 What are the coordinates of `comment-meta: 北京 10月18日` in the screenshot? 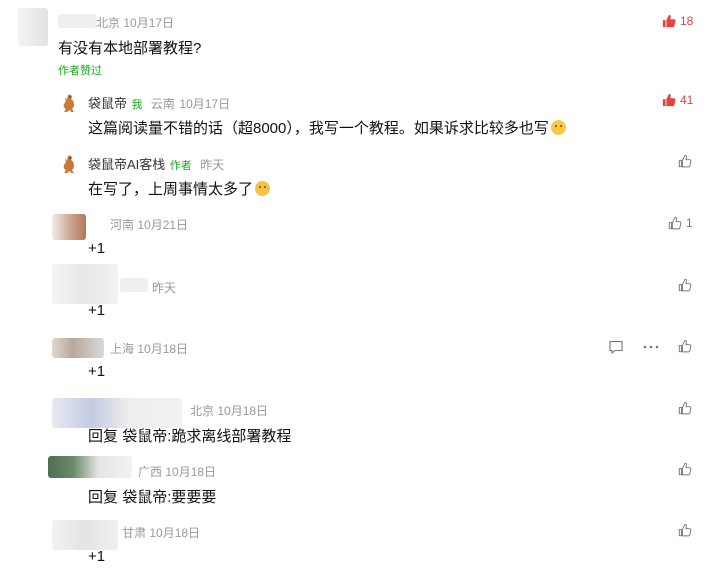 It's located at (229, 410).